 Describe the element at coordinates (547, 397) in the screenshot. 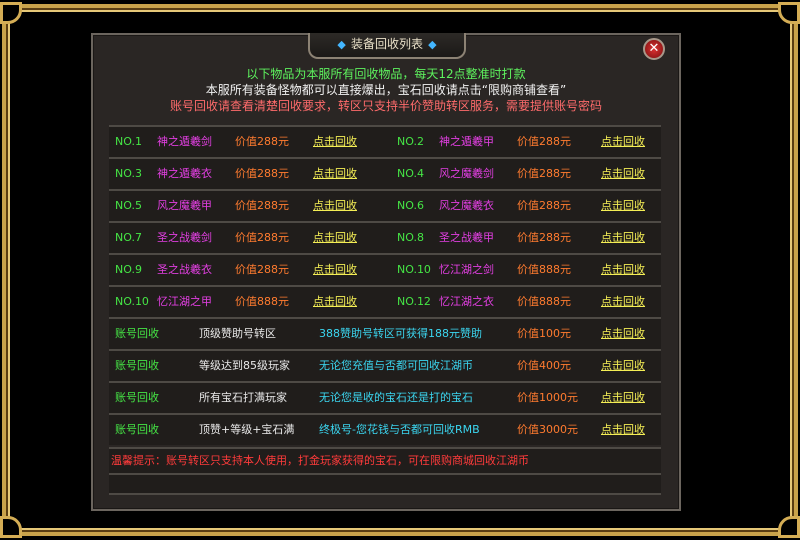

I see `account-price: 价值1000元` at that location.